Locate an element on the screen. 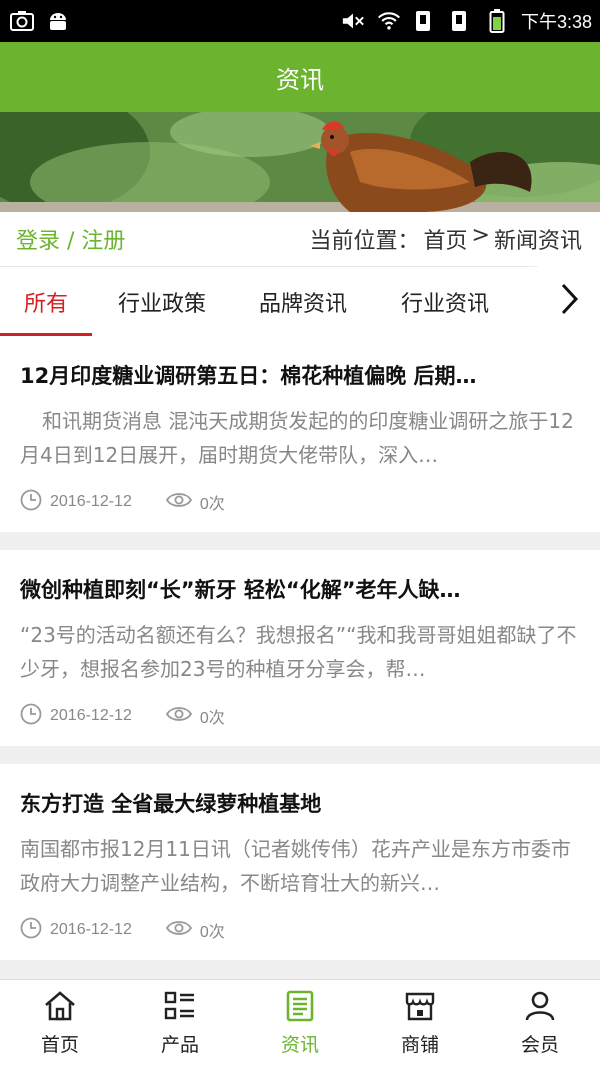 The width and height of the screenshot is (600, 1067). battery-icon is located at coordinates (497, 21).